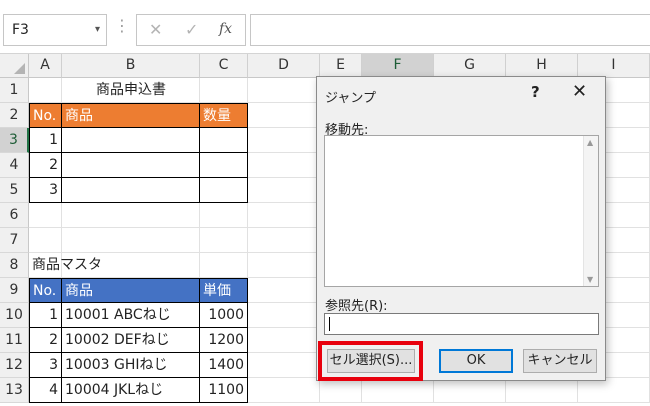 This screenshot has width=650, height=406. Describe the element at coordinates (590, 279) in the screenshot. I see `scroll-down-icon: ▼` at that location.